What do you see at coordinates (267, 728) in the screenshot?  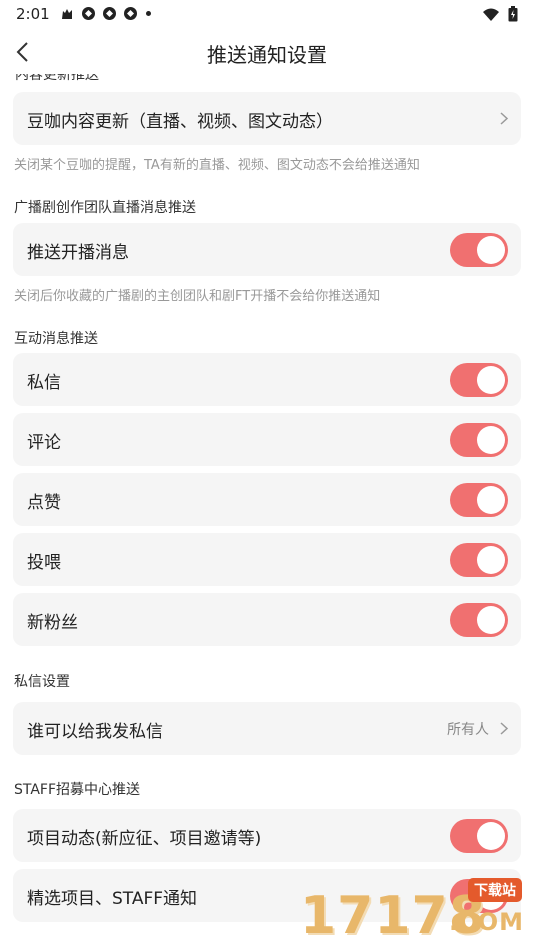 I see `who-can-dm-row: 谁可以给我发私信 所有人` at bounding box center [267, 728].